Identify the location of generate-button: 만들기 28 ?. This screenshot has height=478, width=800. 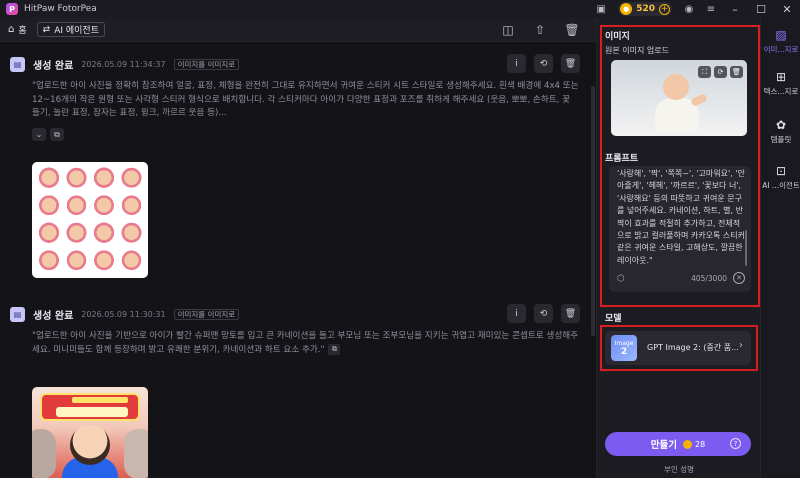
(678, 444).